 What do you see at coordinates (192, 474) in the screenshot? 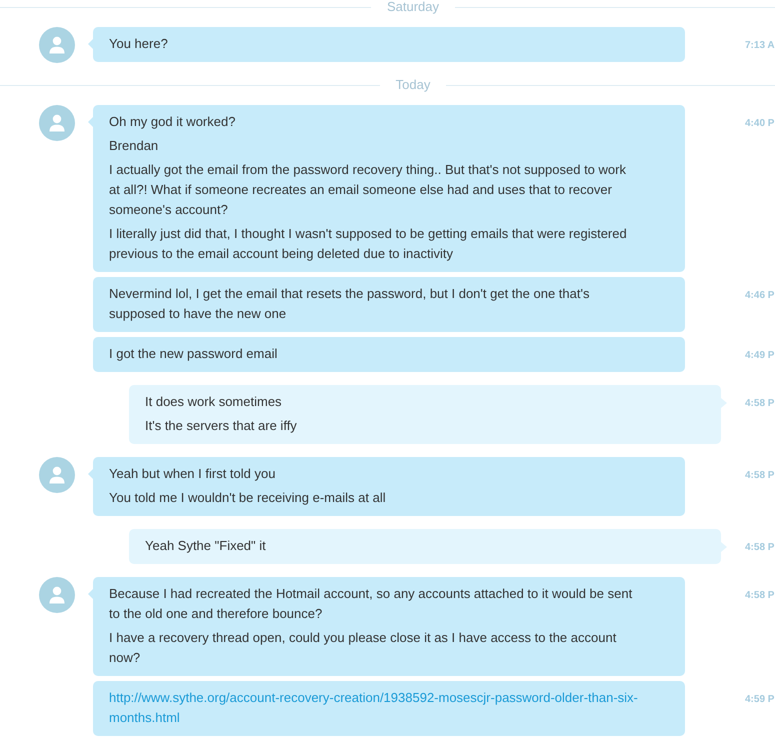
I see `message-text: Yeah but when I first told you` at bounding box center [192, 474].